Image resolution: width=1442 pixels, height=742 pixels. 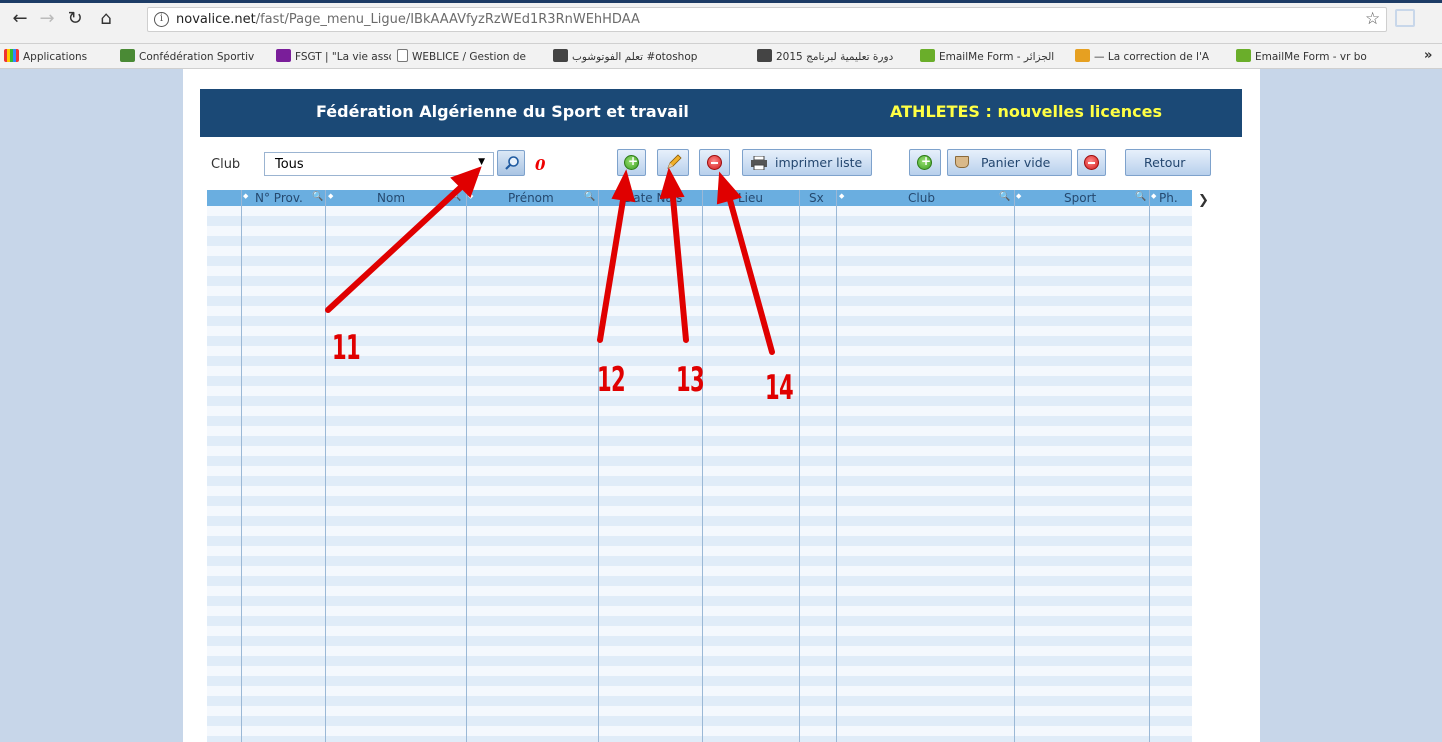 I want to click on annotation-label-13: 13, so click(x=690, y=380).